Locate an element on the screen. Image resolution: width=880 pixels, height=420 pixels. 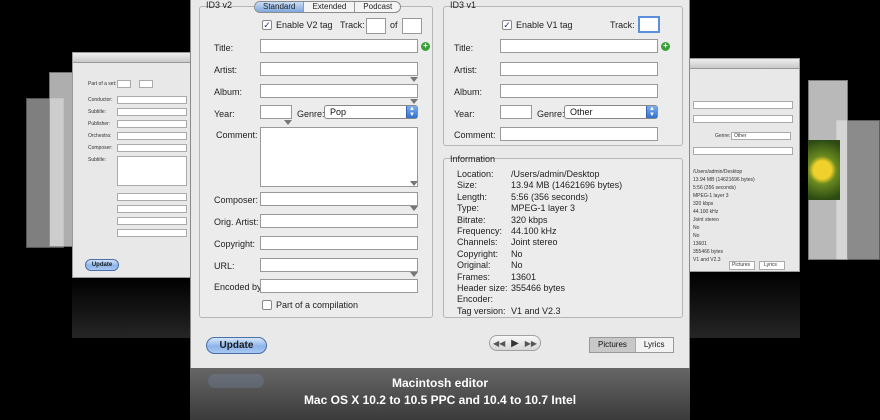
audio-player: ◀◀ ▶ ▶▶ is located at coordinates (515, 343).